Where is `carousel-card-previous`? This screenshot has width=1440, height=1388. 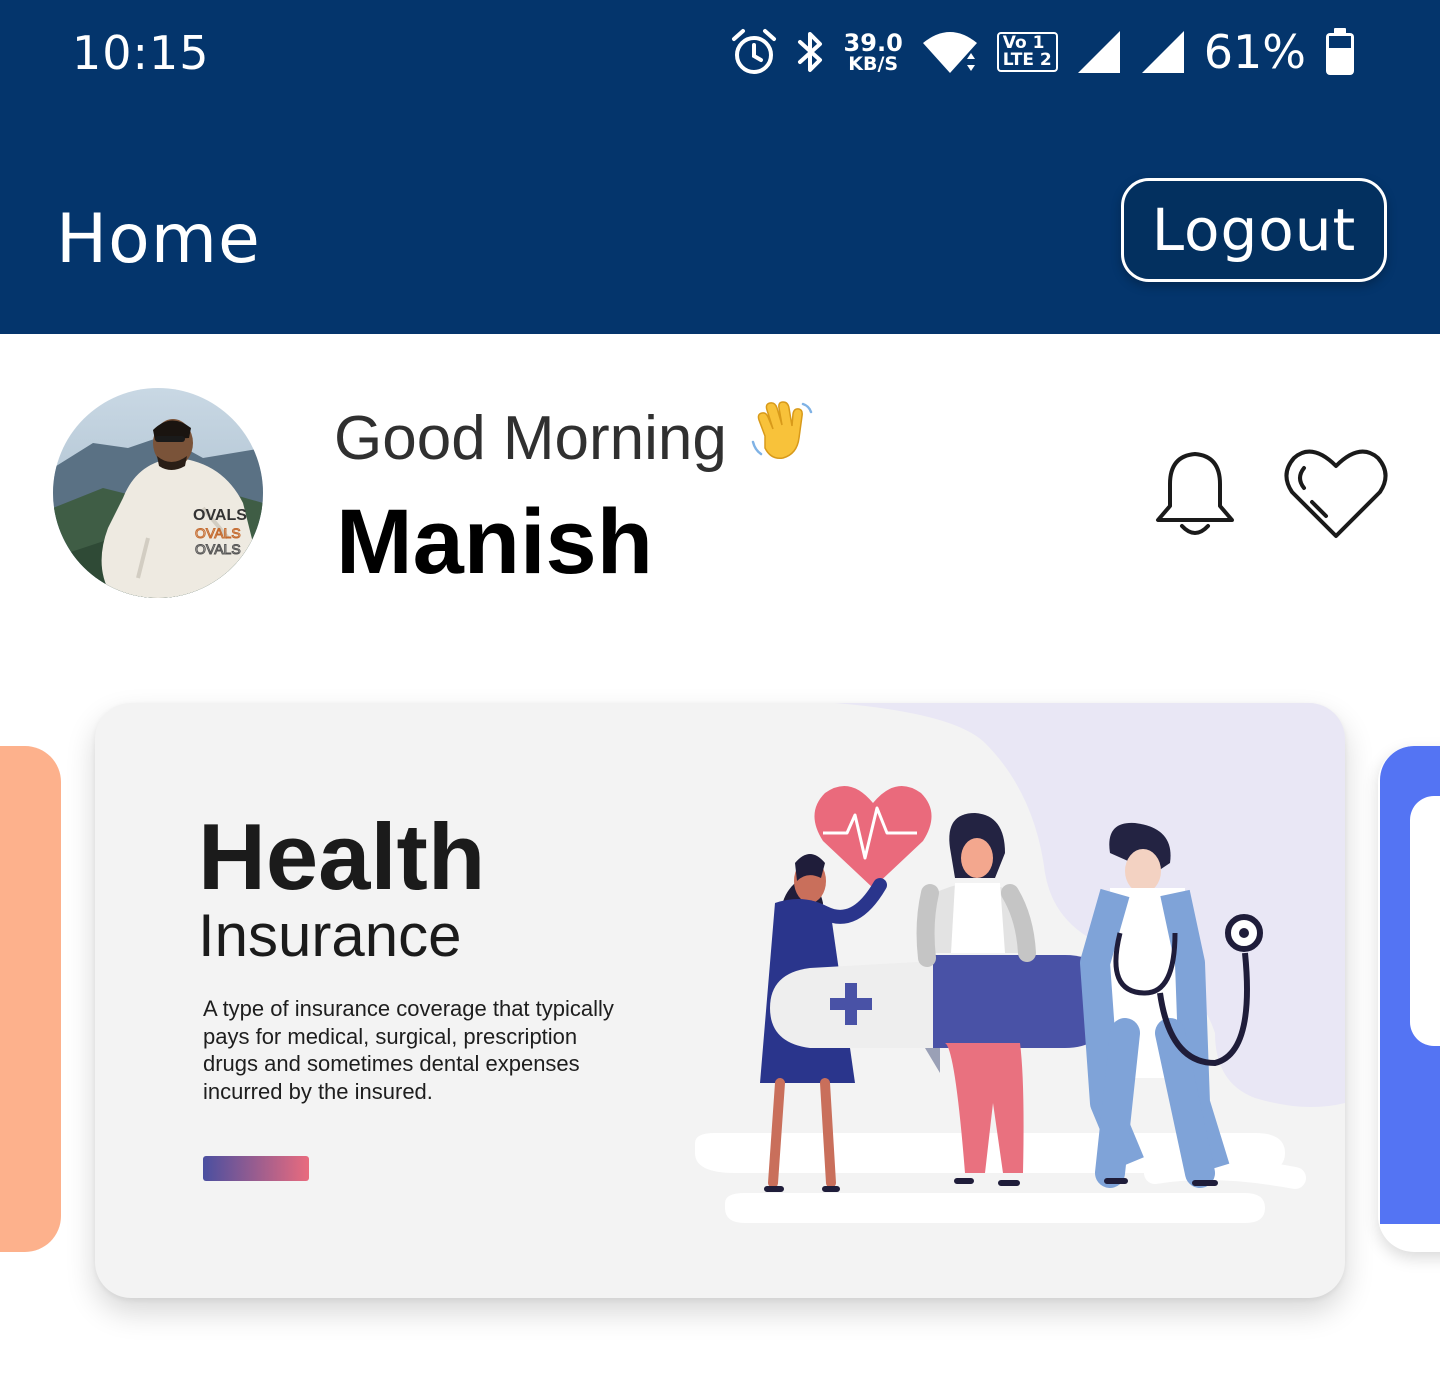 carousel-card-previous is located at coordinates (30, 999).